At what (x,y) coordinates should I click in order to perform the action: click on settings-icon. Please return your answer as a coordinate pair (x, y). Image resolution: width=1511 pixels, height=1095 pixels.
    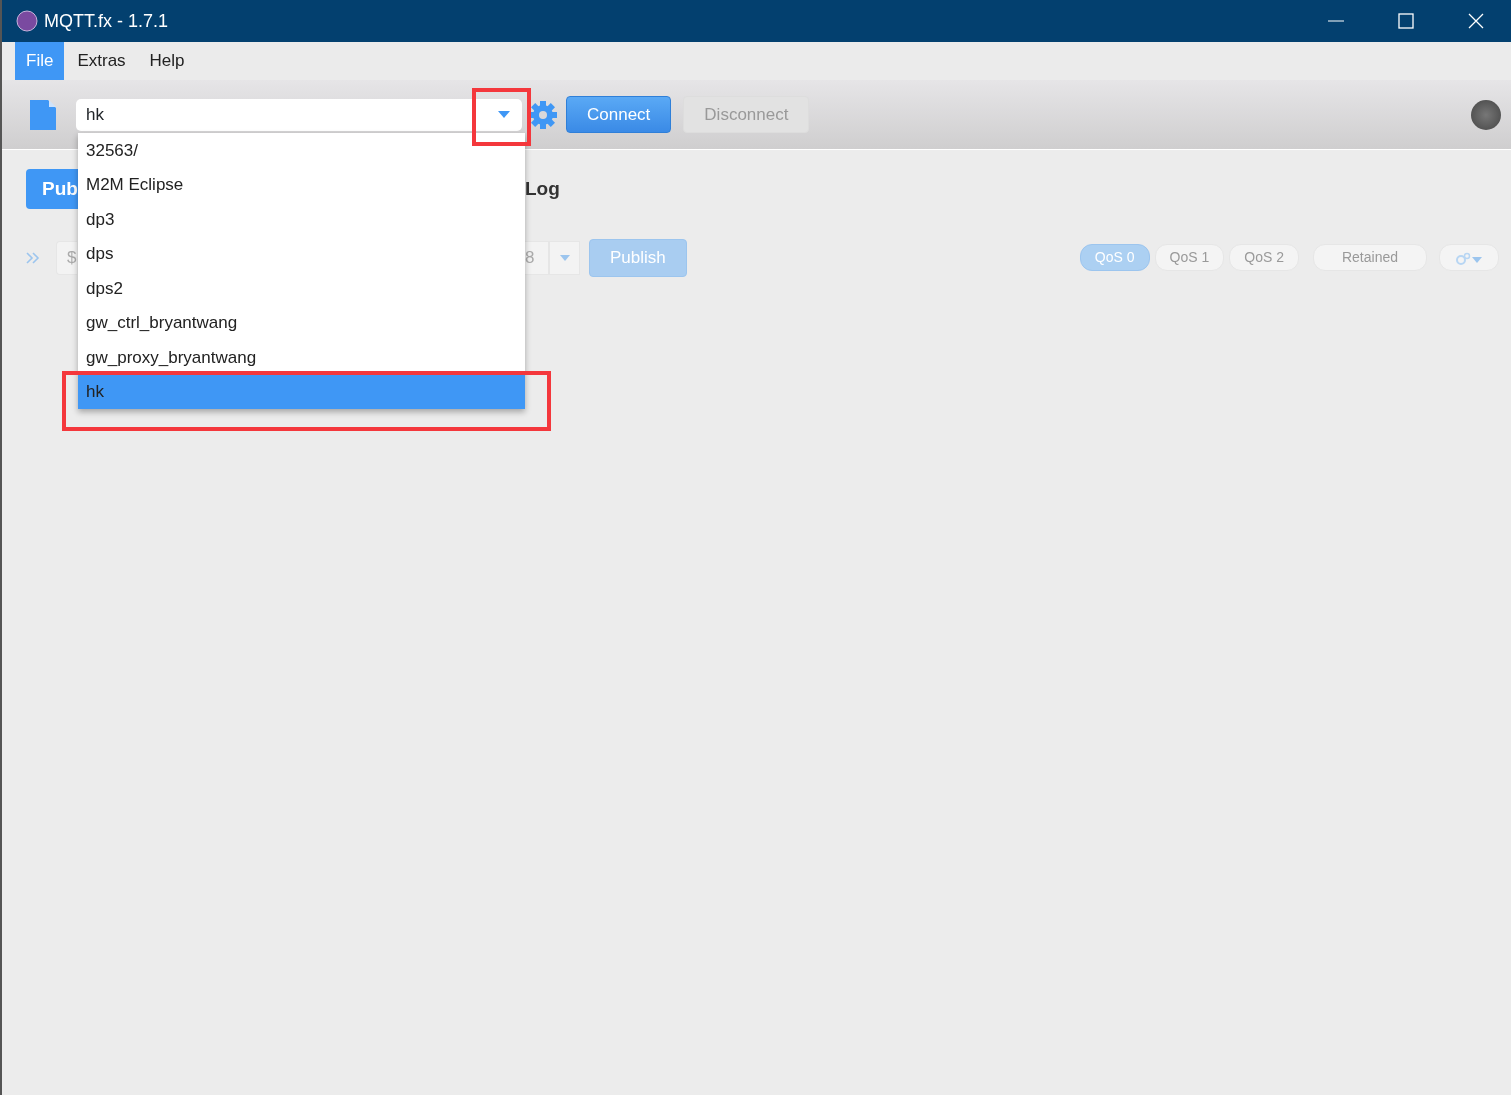
    Looking at the image, I should click on (543, 114).